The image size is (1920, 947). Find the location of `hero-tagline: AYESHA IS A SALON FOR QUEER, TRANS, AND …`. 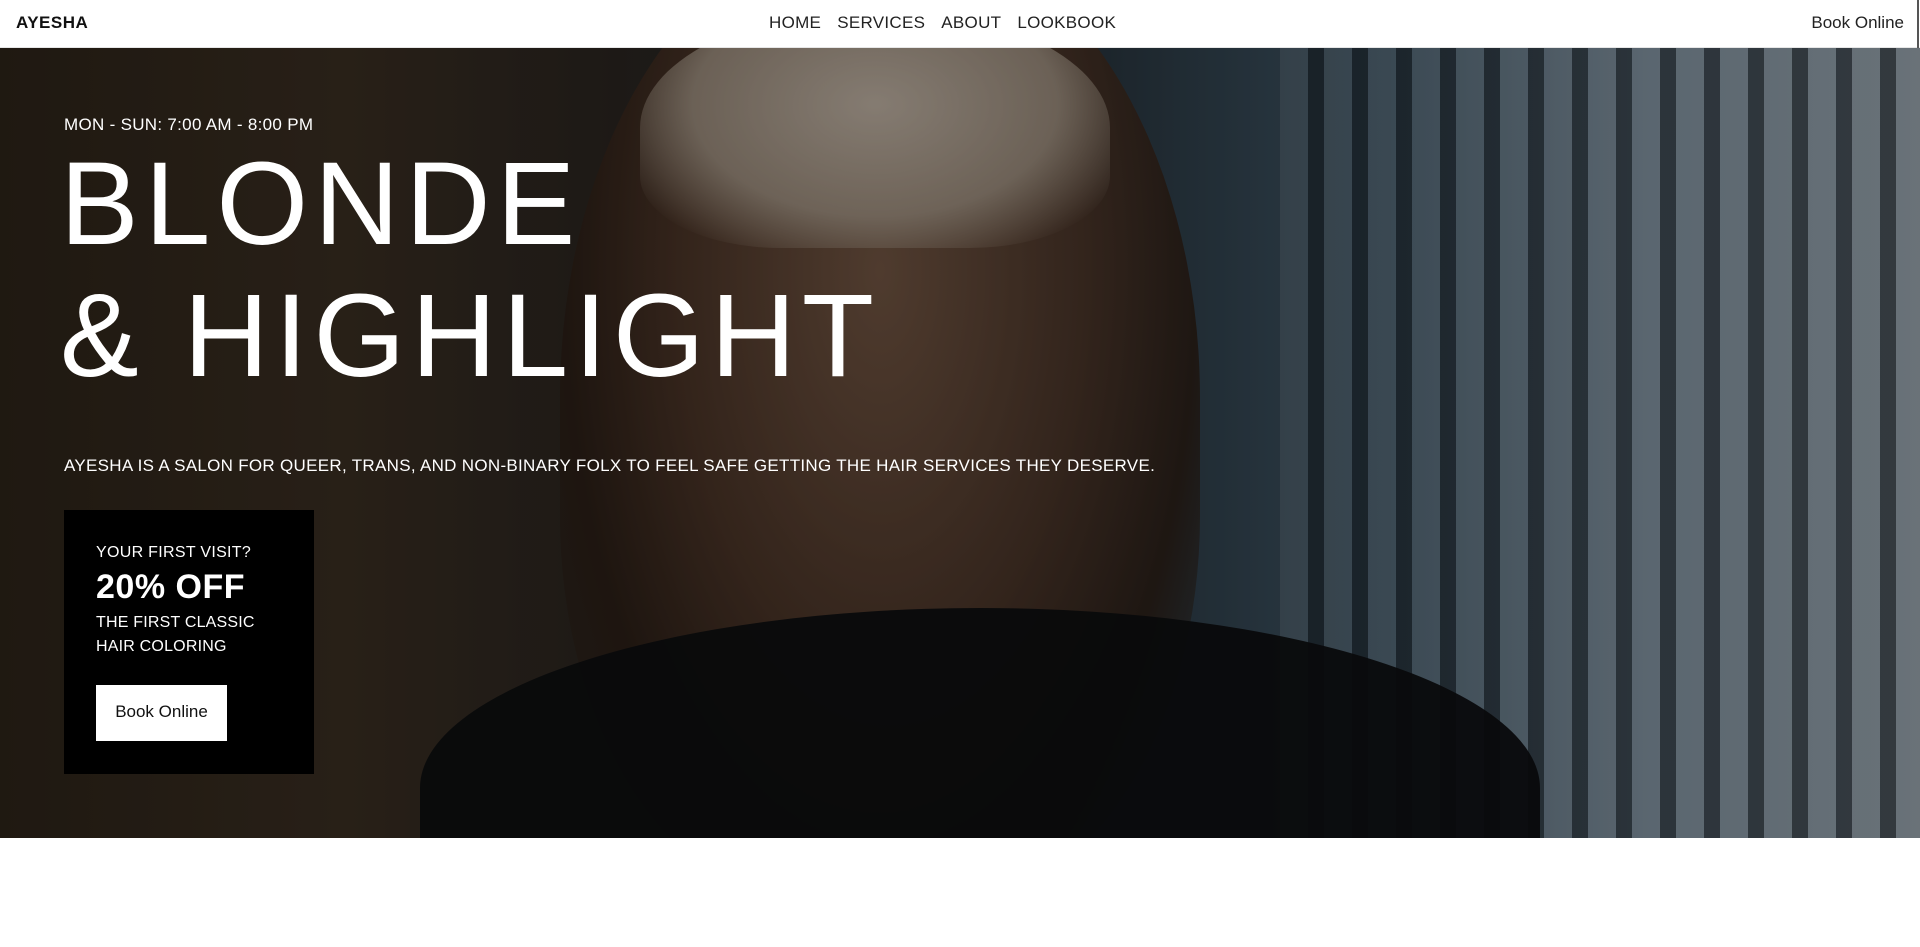

hero-tagline: AYESHA IS A SALON FOR QUEER, TRANS, AND … is located at coordinates (610, 465).